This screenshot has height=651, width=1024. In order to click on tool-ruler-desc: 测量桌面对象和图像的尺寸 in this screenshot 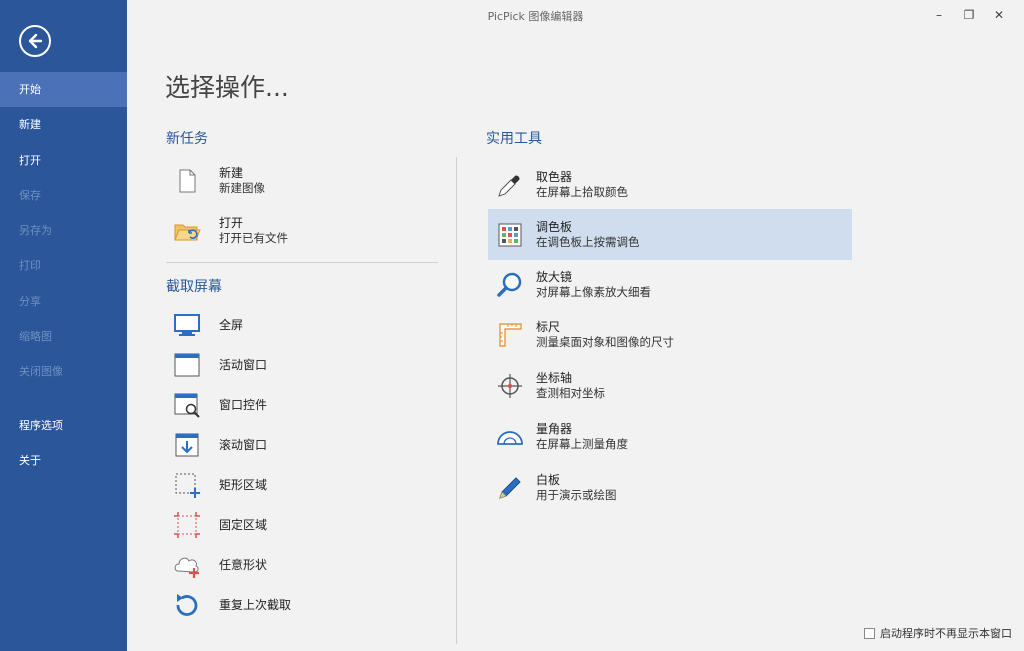, I will do `click(605, 342)`.